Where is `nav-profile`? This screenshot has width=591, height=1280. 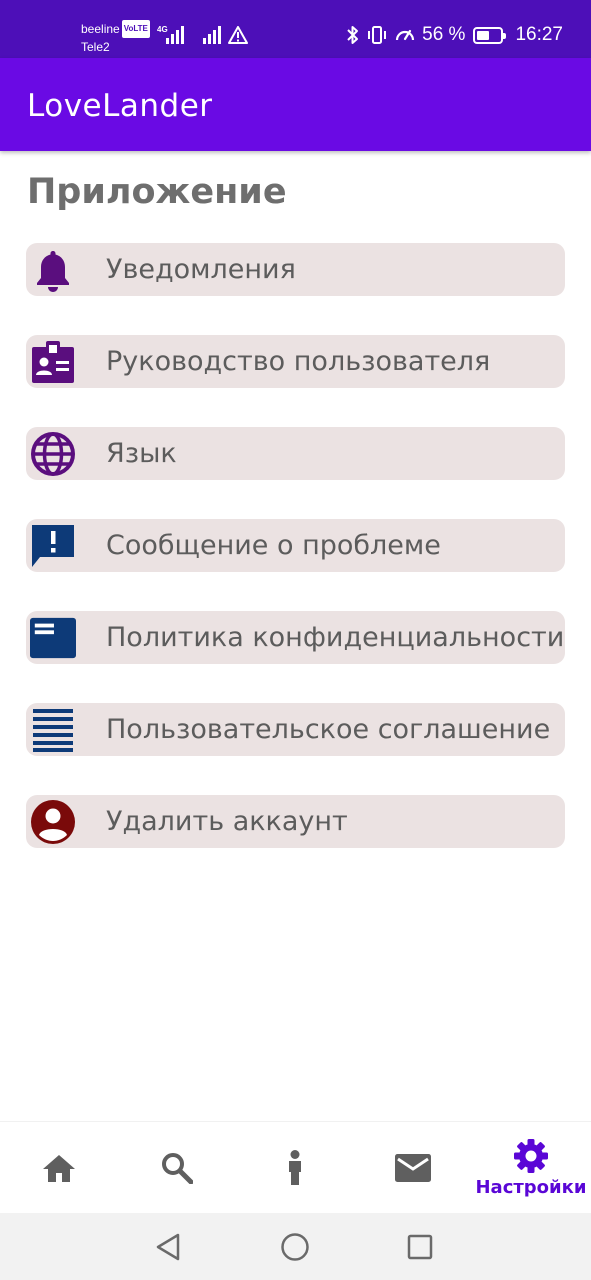
nav-profile is located at coordinates (295, 1168).